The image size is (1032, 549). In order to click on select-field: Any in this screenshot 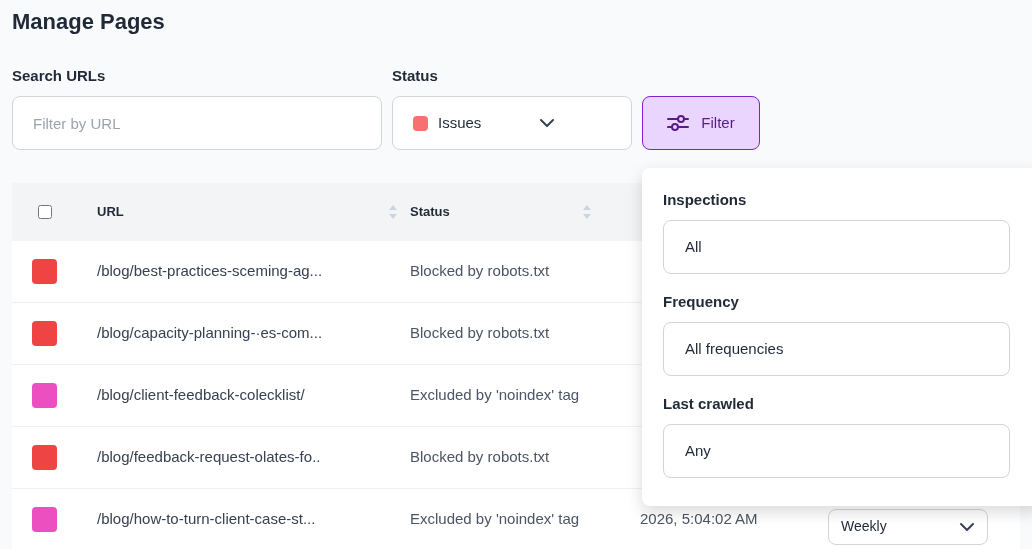, I will do `click(836, 451)`.